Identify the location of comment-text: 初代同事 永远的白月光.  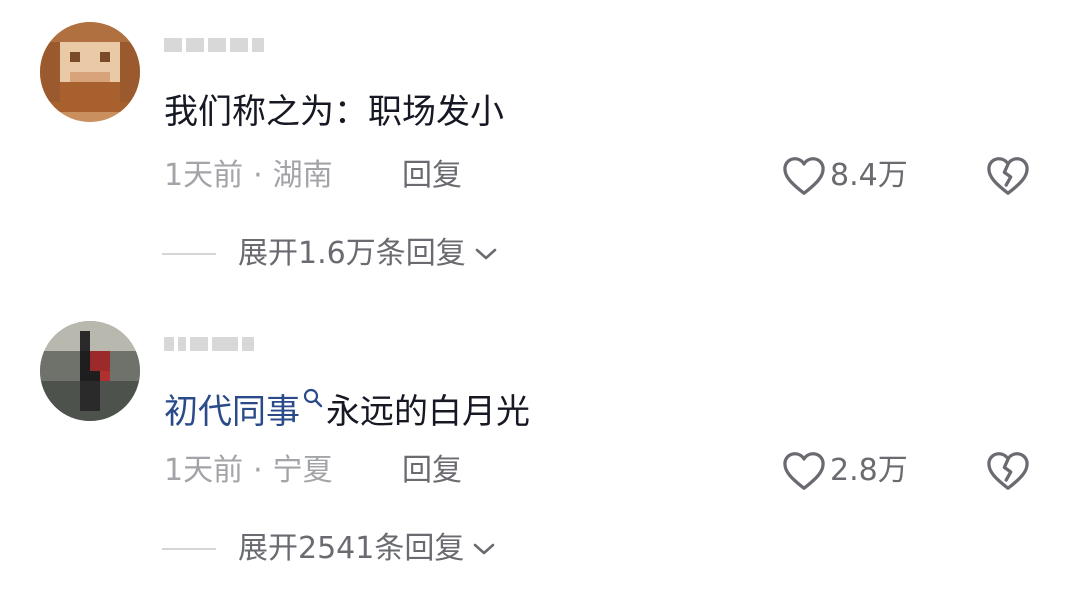
(347, 410).